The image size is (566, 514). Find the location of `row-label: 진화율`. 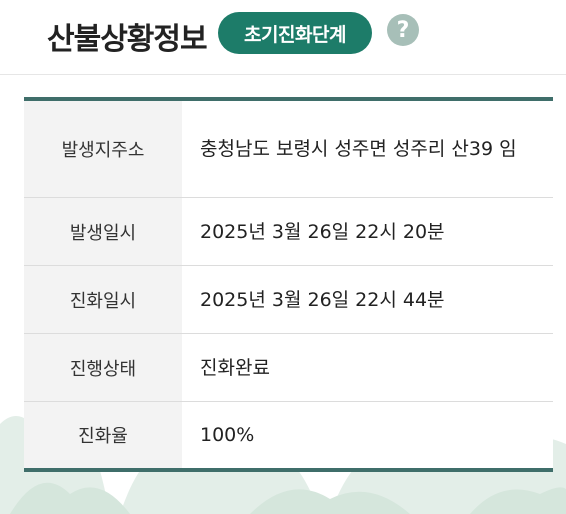

row-label: 진화율 is located at coordinates (103, 435).